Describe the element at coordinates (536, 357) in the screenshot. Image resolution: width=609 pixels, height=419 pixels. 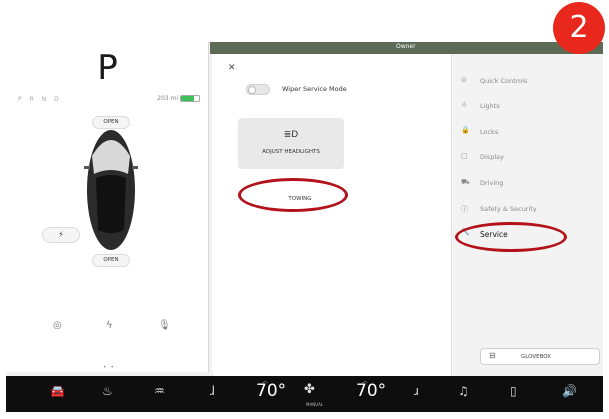
I see `glovebox-label: GLOVEBOX` at that location.